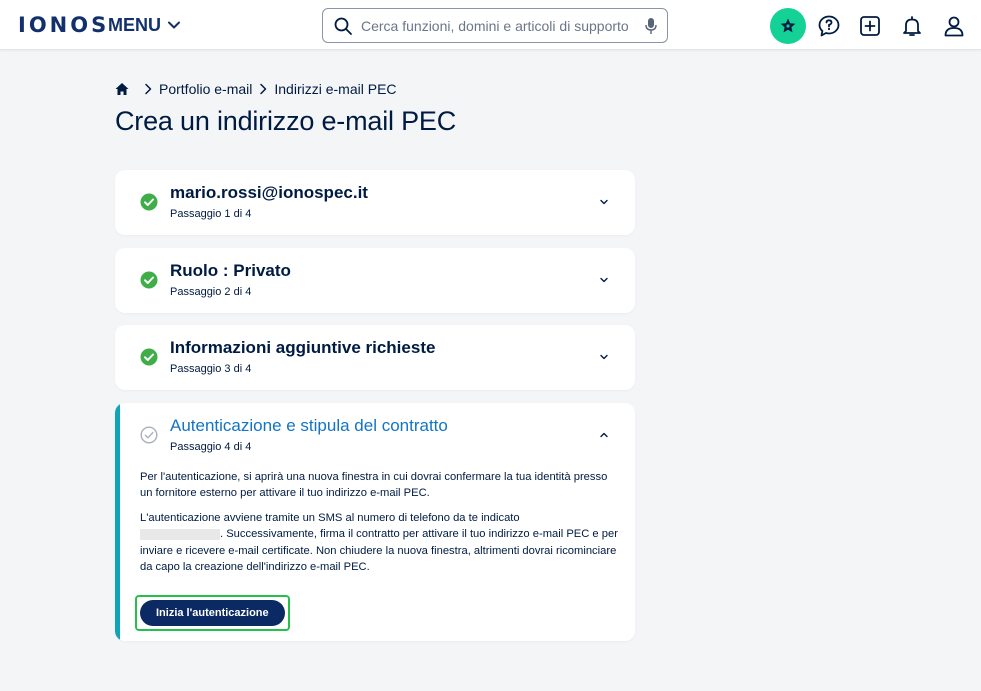  I want to click on search-box, so click(495, 25).